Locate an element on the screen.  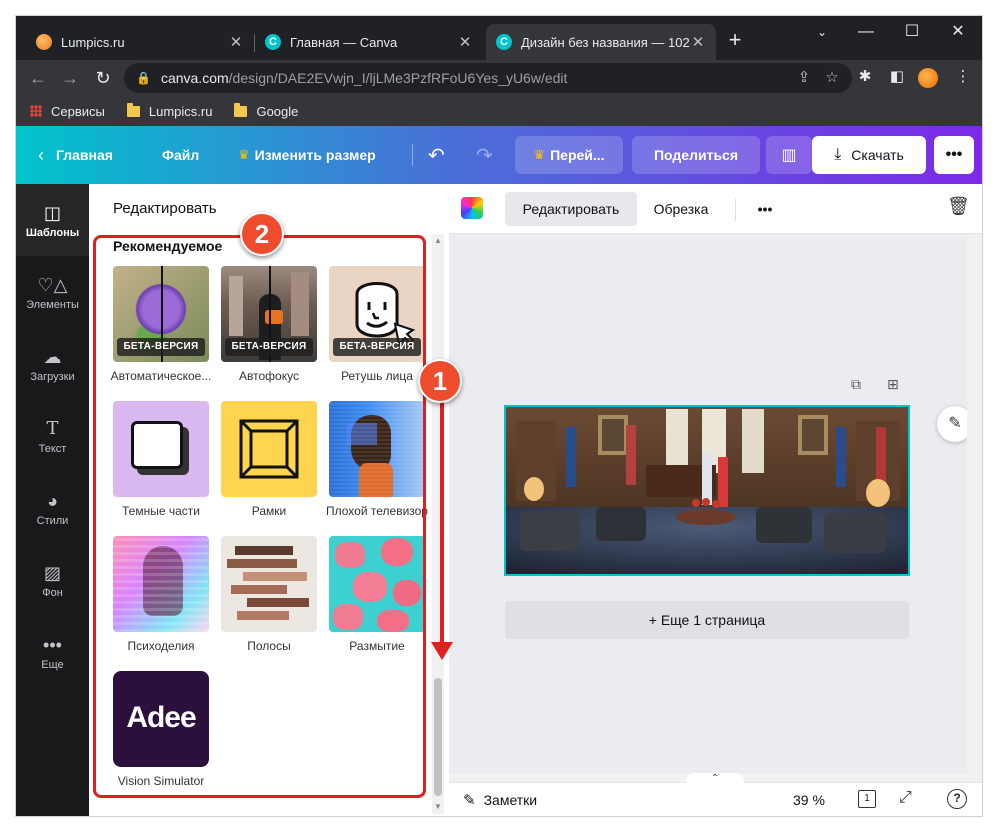
file-menu: Файл is located at coordinates (180, 155).